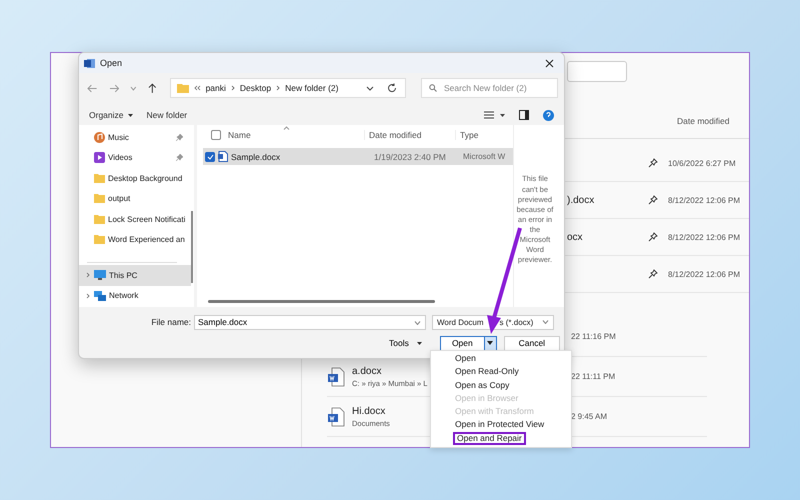 The width and height of the screenshot is (800, 500). I want to click on help-icon, so click(548, 115).